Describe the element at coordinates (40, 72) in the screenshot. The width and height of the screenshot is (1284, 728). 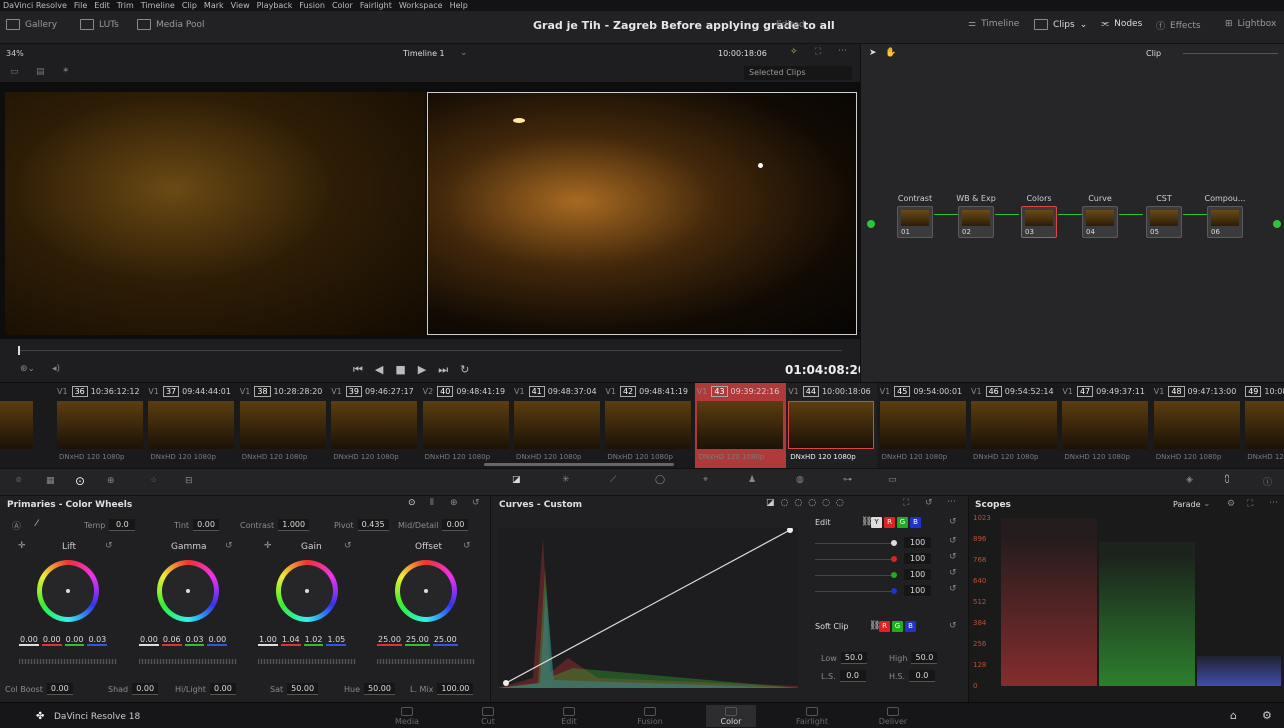
I see `grid-view-icon: ▤` at that location.